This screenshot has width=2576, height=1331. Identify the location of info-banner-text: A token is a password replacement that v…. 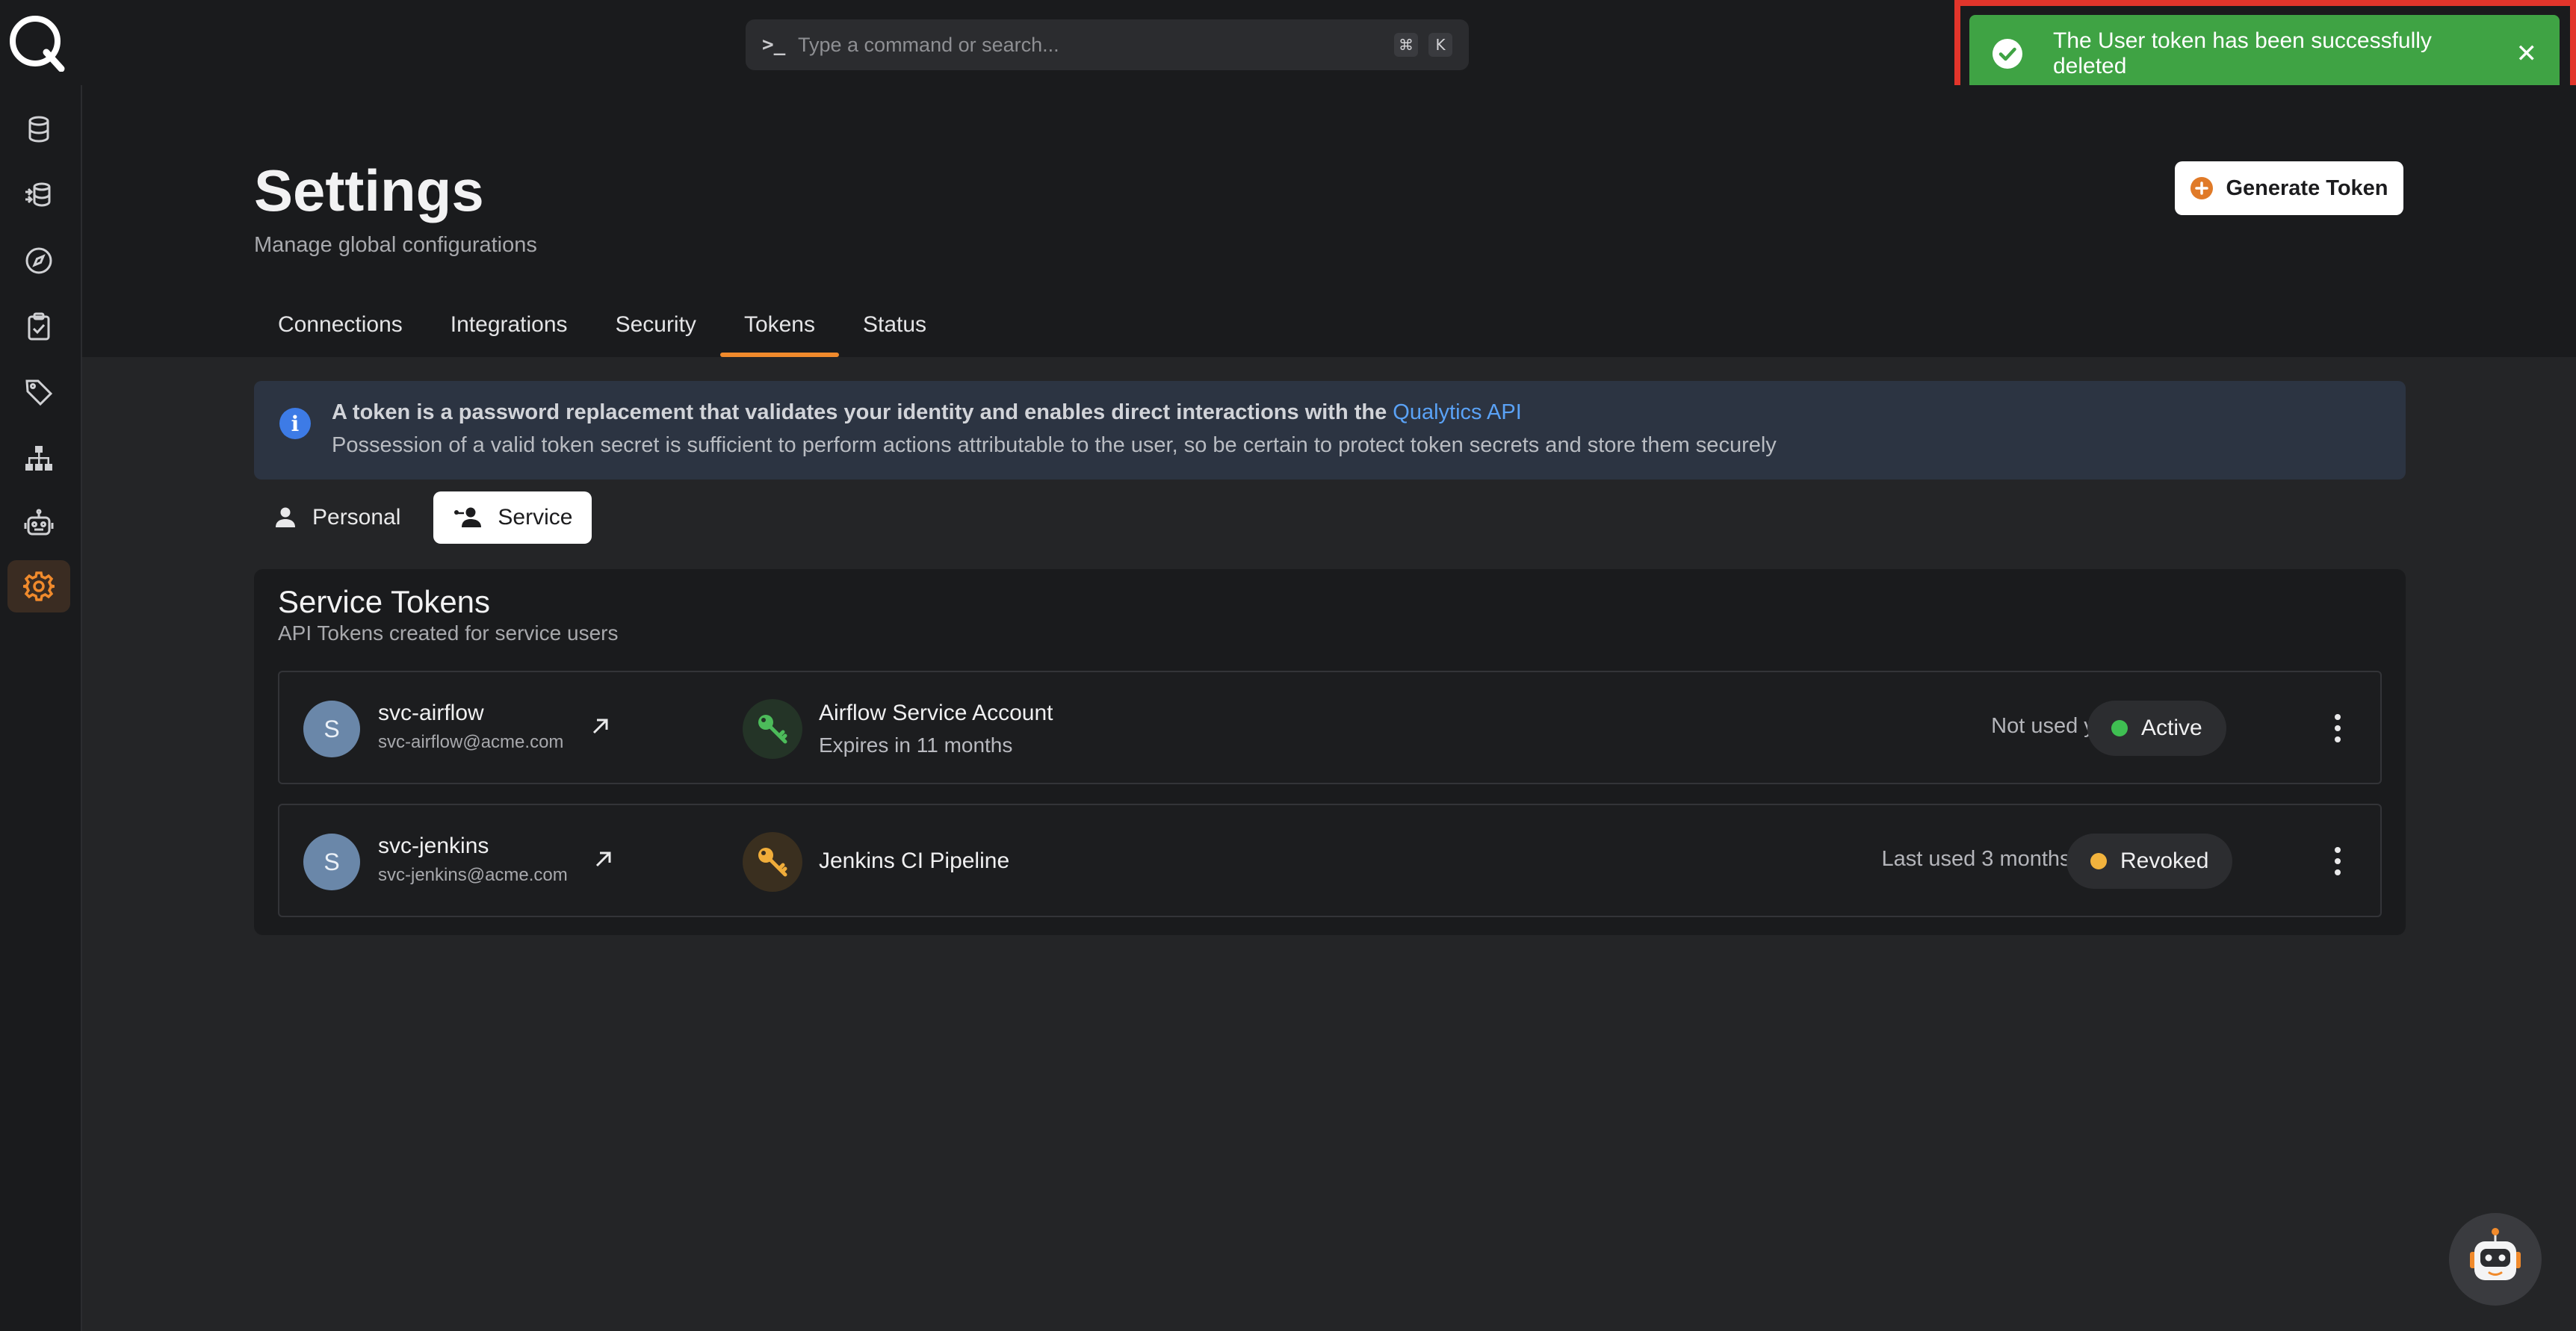
(862, 412).